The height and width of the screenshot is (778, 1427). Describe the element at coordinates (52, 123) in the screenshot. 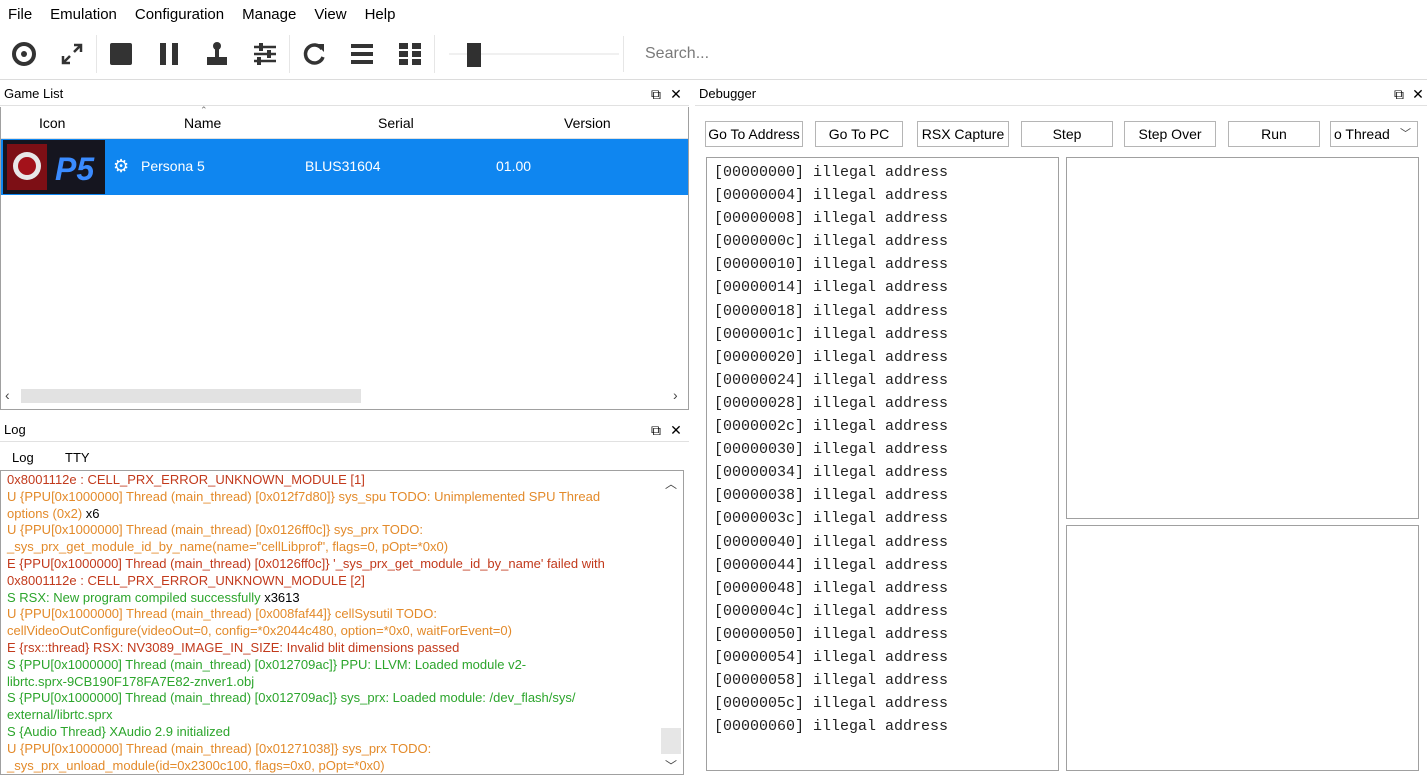

I see `column-header-icon: Icon` at that location.